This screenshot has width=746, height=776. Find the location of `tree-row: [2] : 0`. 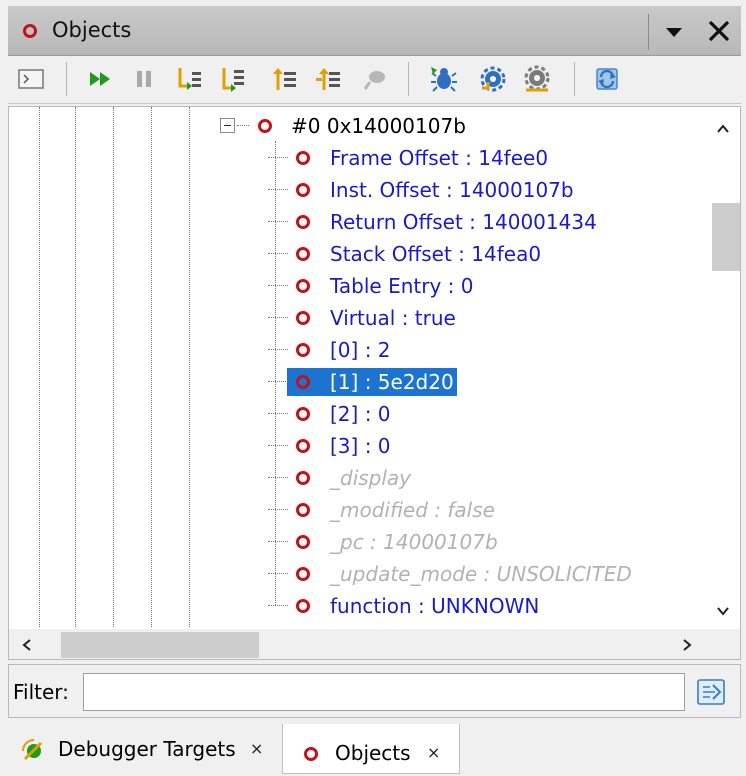

tree-row: [2] : 0 is located at coordinates (354, 414).